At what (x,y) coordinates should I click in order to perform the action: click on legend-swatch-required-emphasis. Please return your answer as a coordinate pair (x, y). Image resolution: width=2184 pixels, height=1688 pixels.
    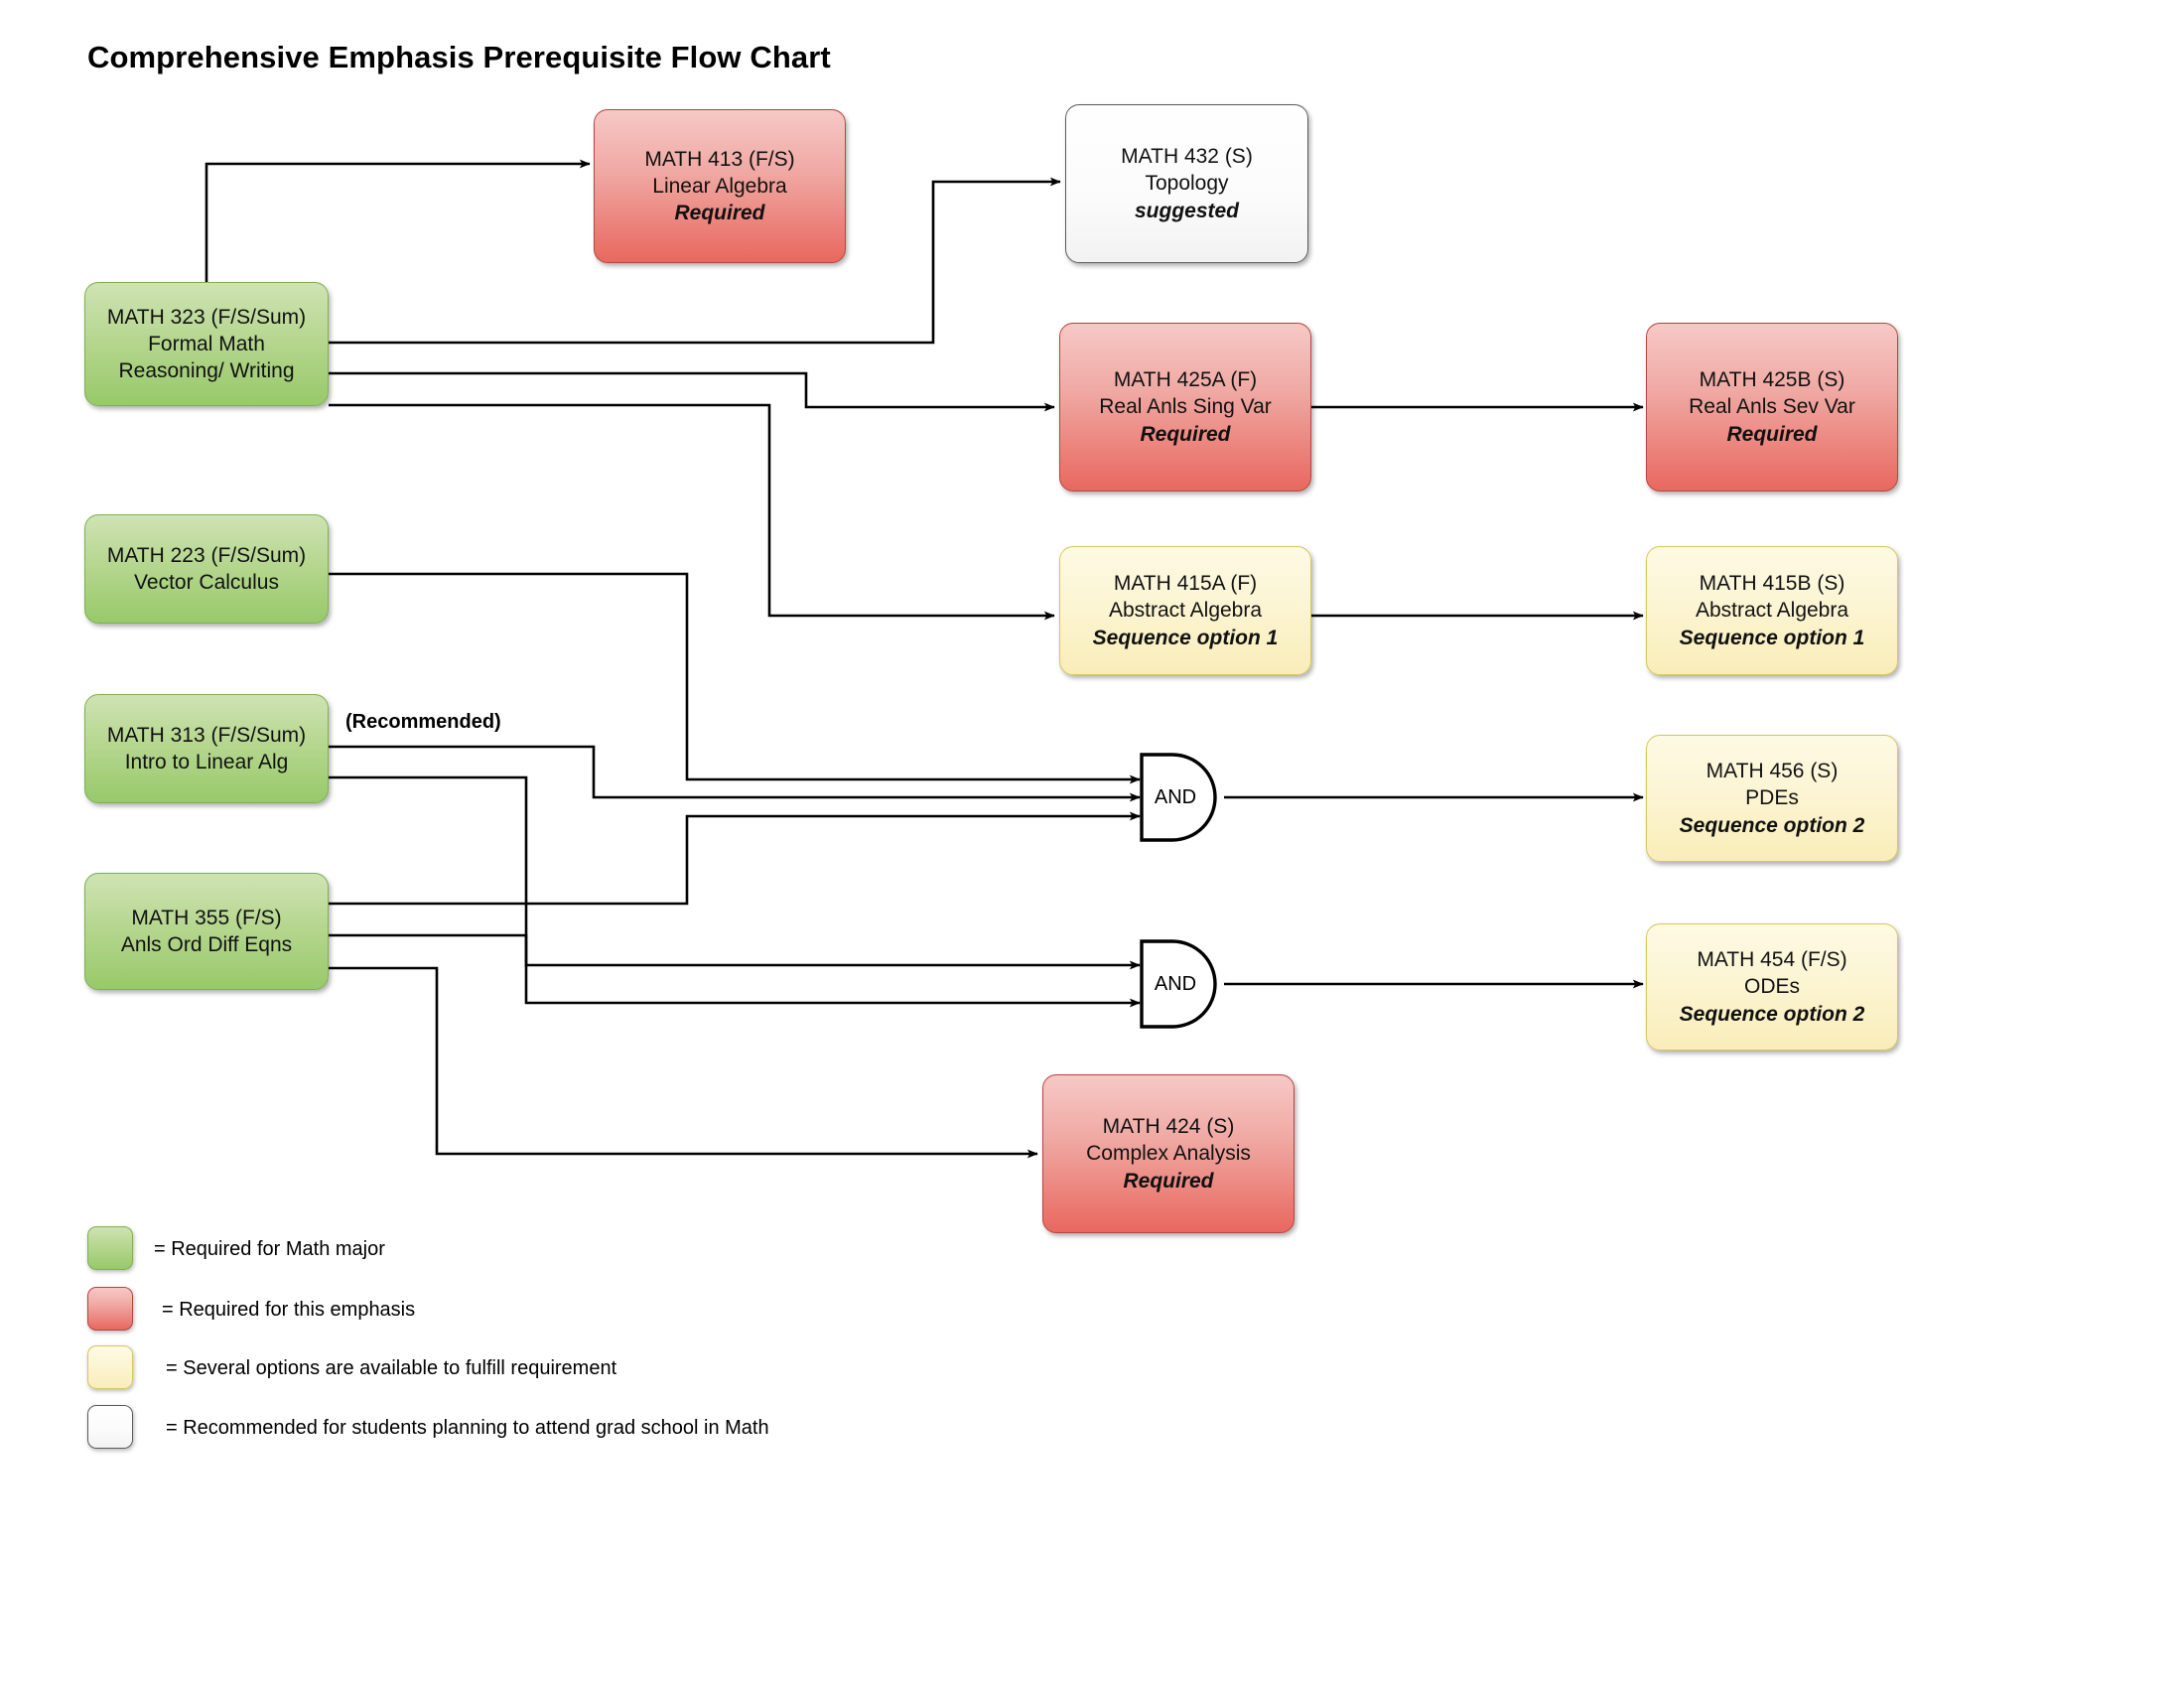
    Looking at the image, I should click on (110, 1309).